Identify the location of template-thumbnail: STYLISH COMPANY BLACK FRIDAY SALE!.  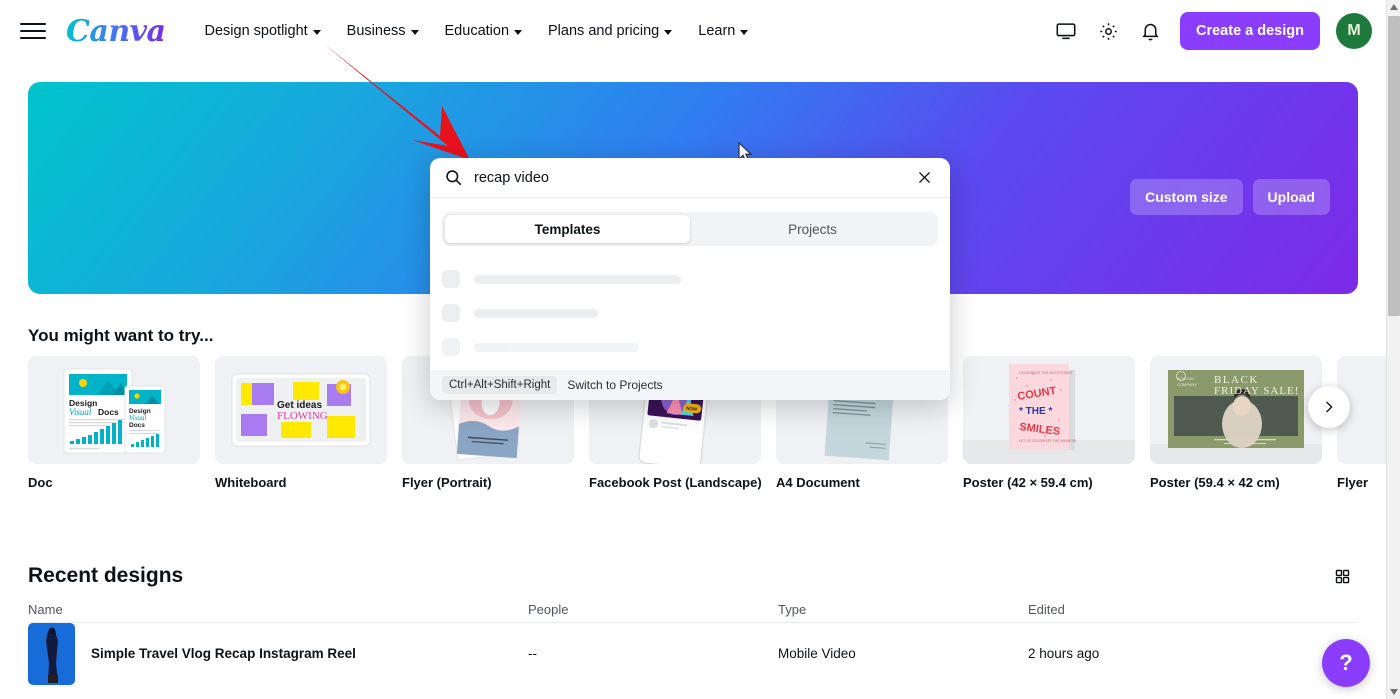
(1236, 410).